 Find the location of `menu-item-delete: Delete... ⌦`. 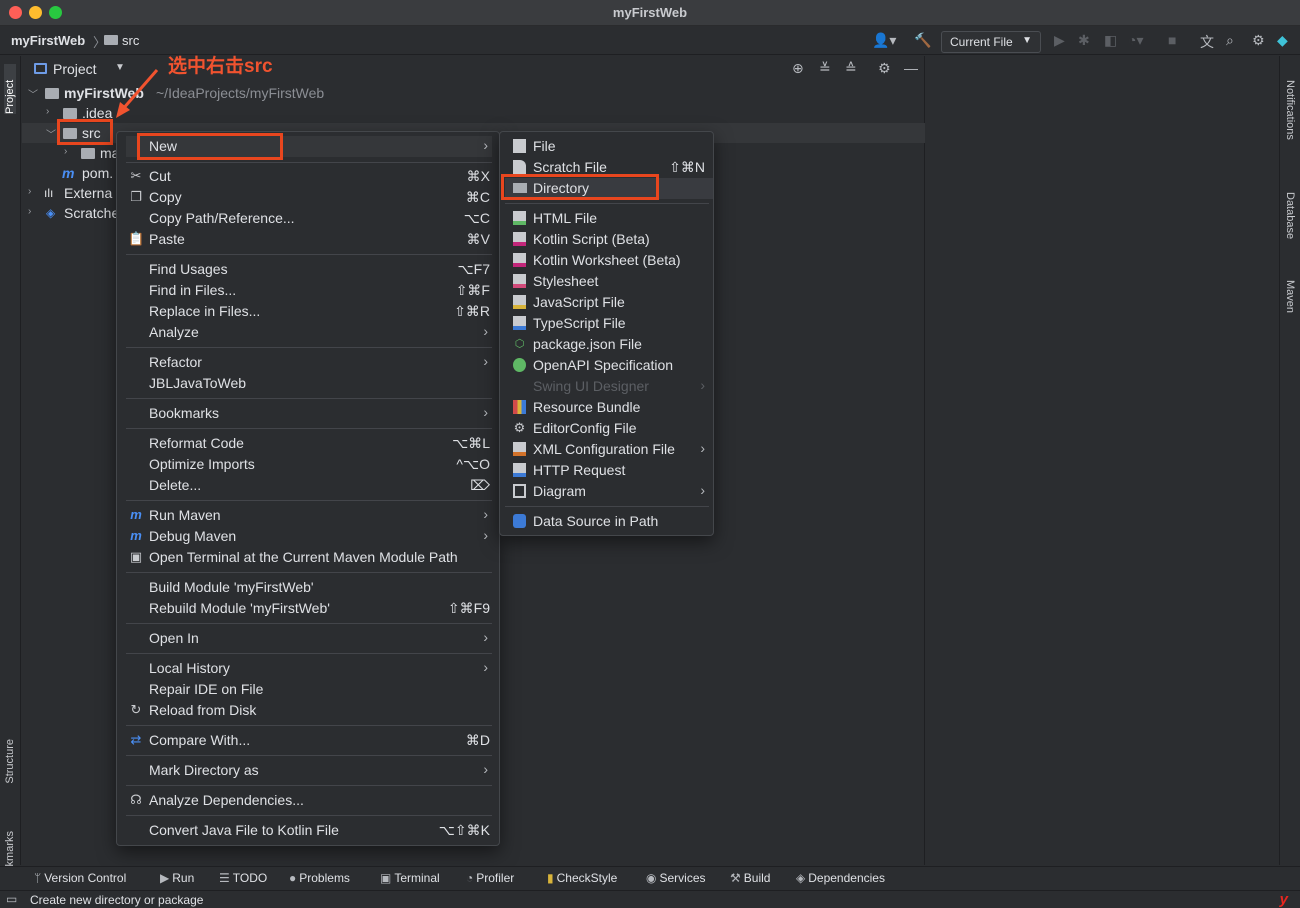

menu-item-delete: Delete... ⌦ is located at coordinates (309, 485).